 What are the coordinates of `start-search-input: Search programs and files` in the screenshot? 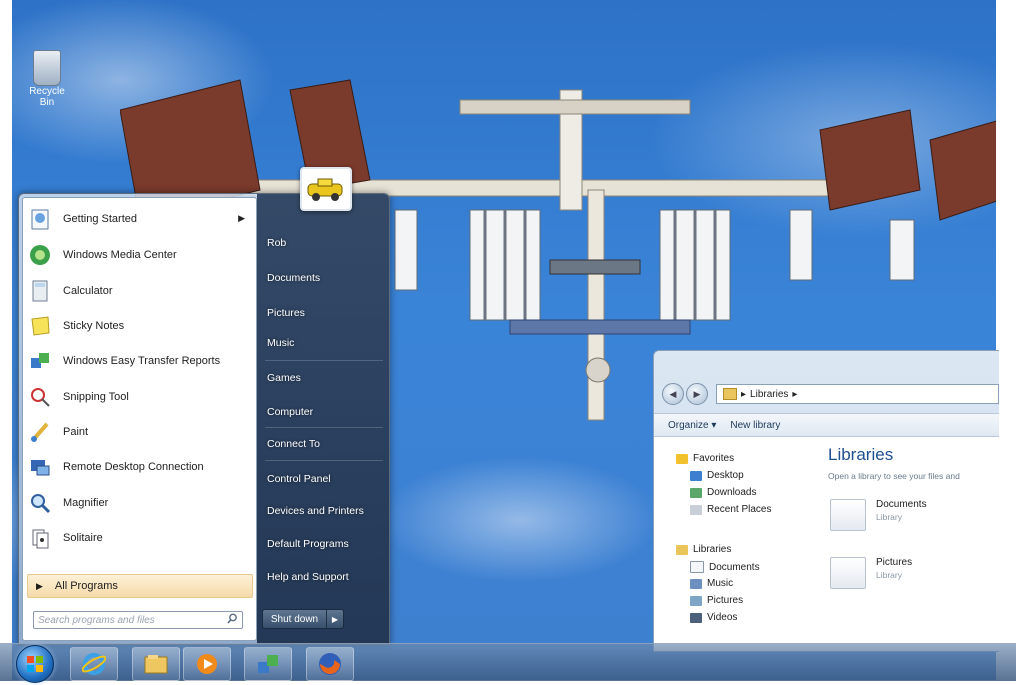 It's located at (138, 620).